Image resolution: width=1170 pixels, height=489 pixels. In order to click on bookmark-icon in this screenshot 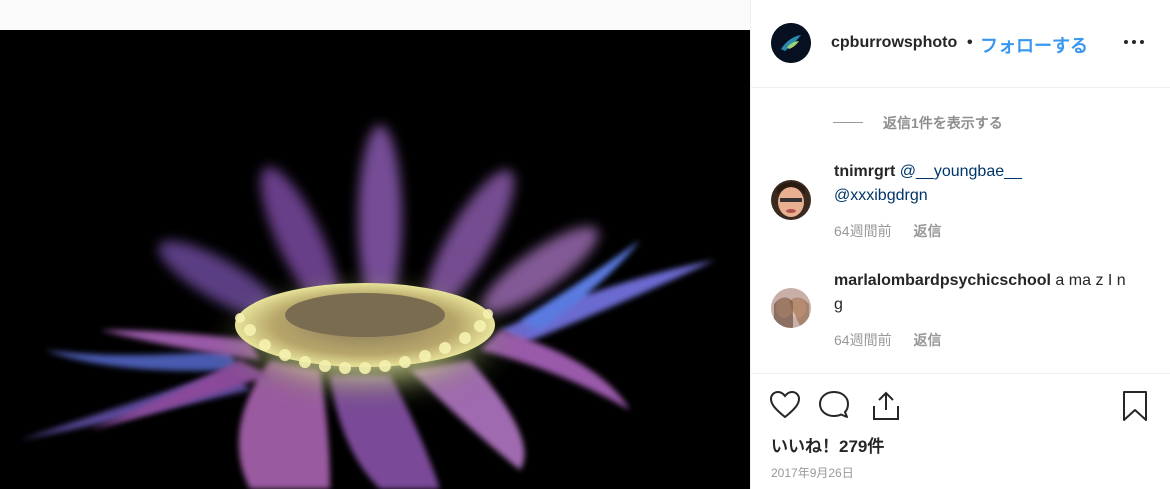, I will do `click(1135, 408)`.